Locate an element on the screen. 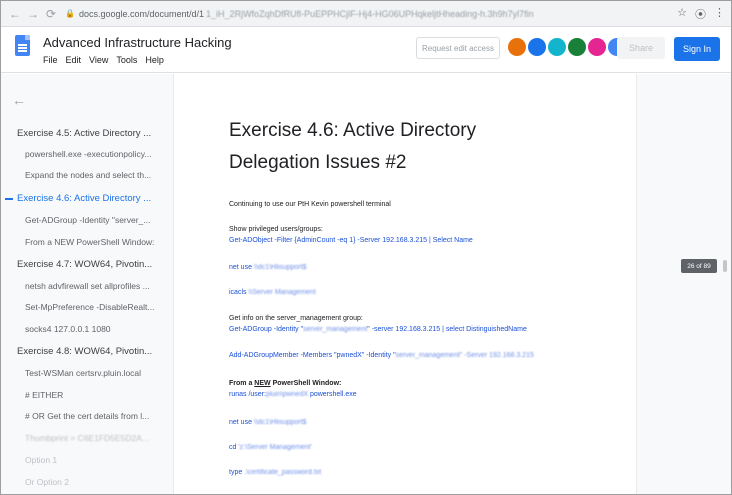  outline-item: socks4 127.0.0.1 1080 is located at coordinates (95, 329).